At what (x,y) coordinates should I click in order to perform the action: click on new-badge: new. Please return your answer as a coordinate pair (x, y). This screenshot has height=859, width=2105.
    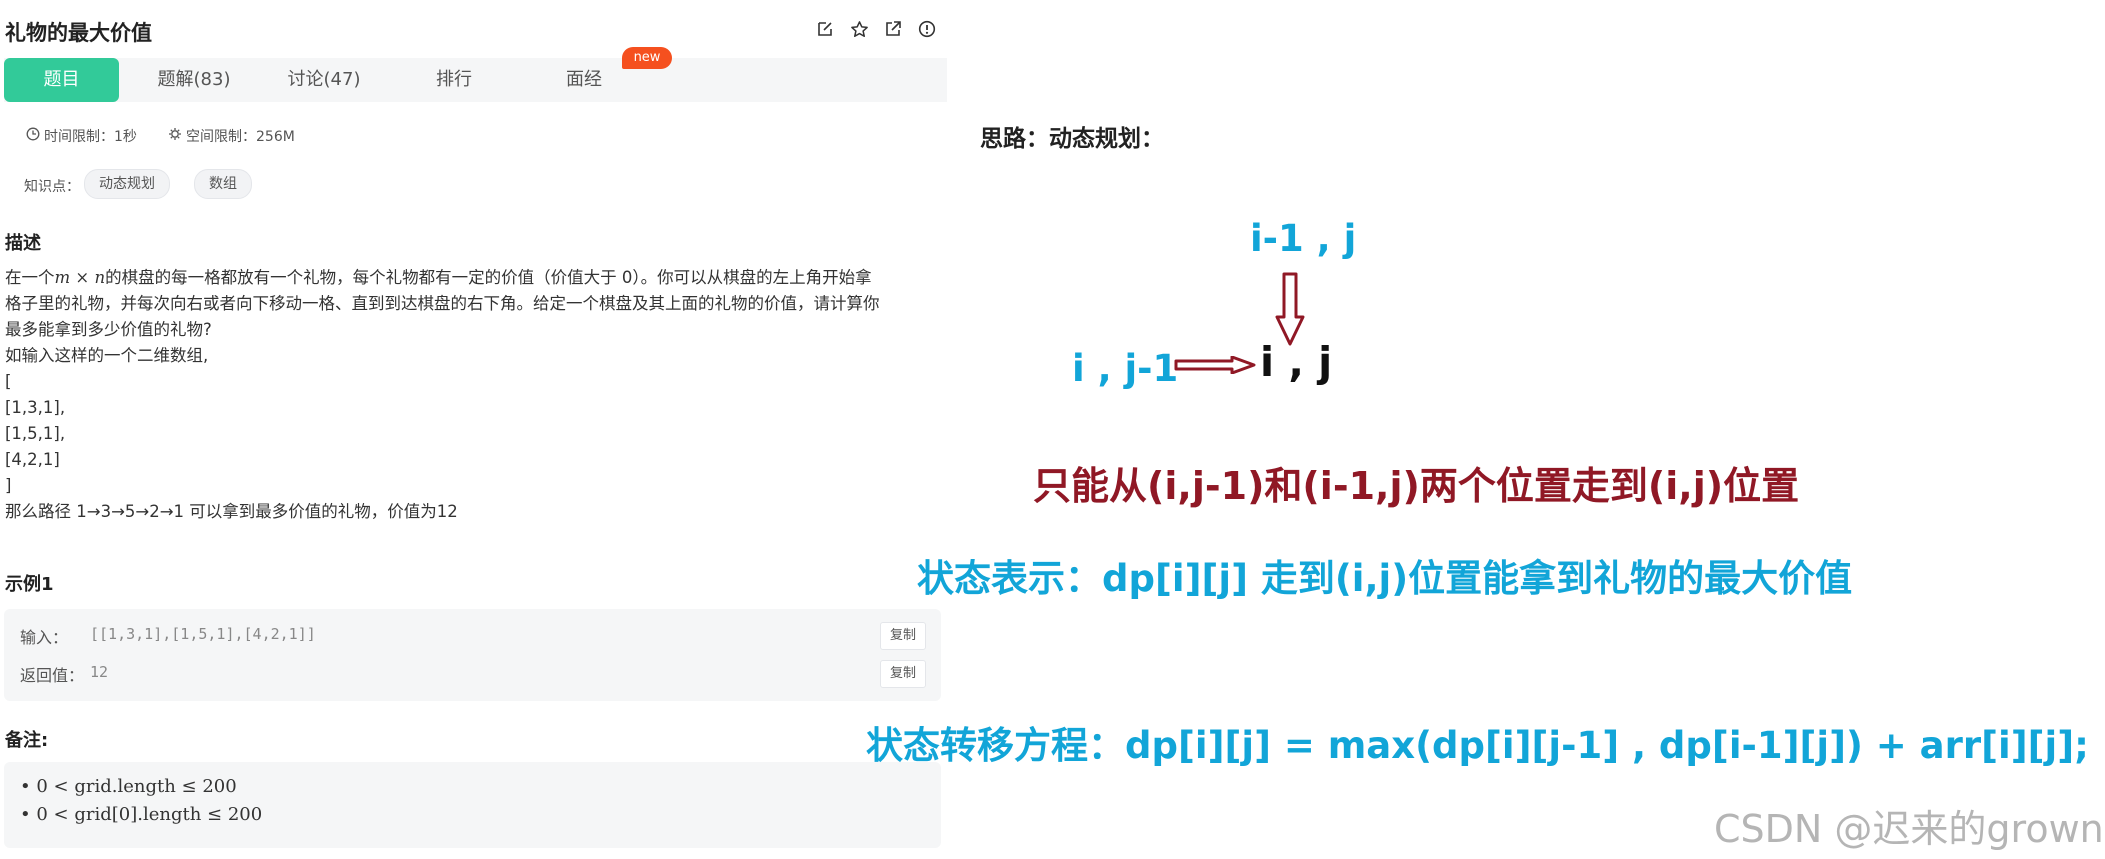
    Looking at the image, I should click on (647, 58).